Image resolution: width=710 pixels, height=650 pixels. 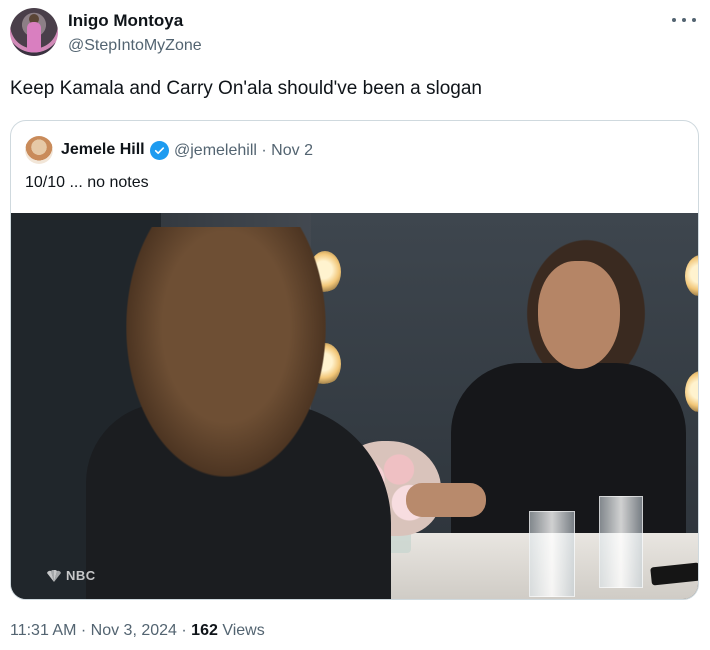 What do you see at coordinates (292, 150) in the screenshot?
I see `quoted-date: Nov 2` at bounding box center [292, 150].